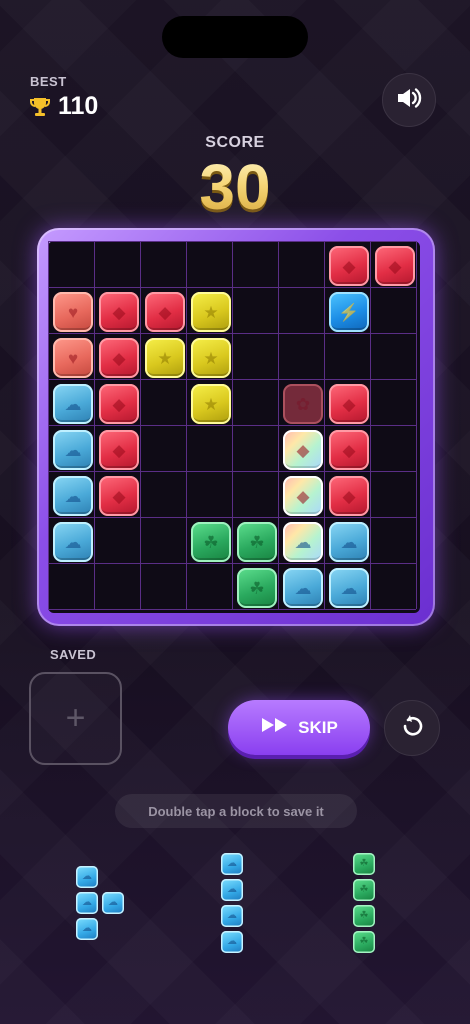  I want to click on score-value: 30, so click(235, 187).